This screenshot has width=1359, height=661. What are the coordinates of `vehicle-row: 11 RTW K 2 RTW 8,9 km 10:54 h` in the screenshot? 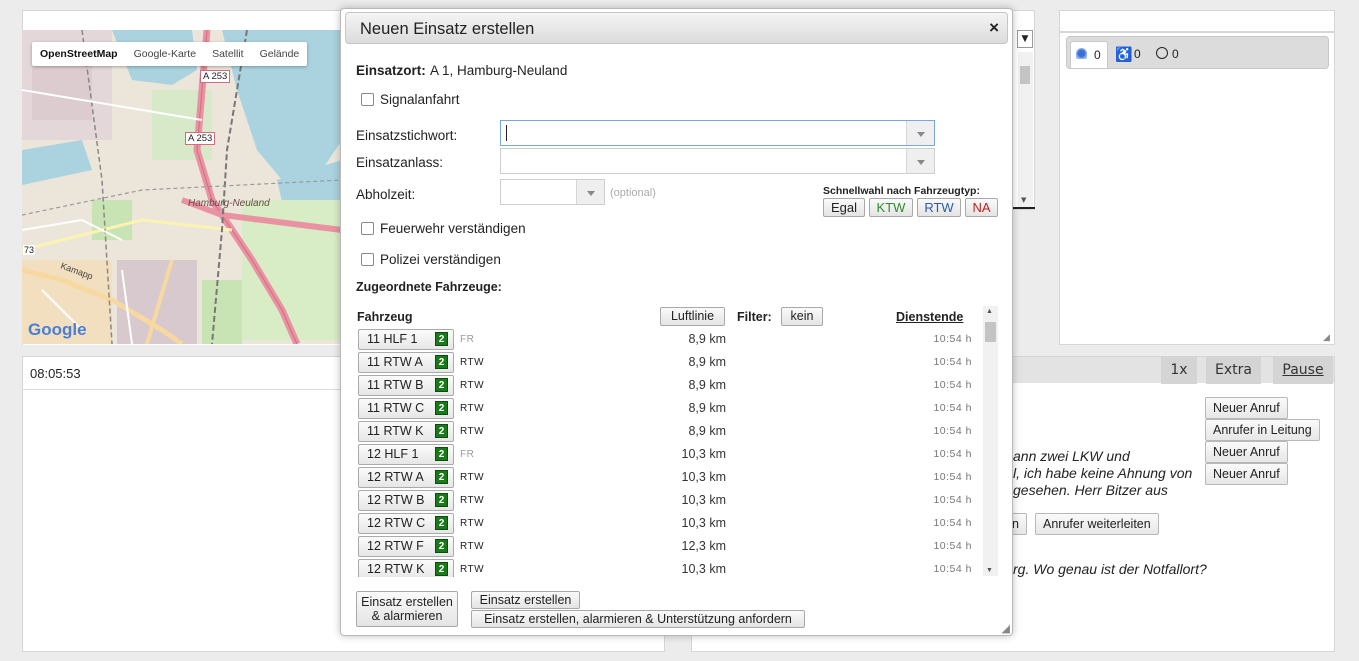 It's located at (670, 431).